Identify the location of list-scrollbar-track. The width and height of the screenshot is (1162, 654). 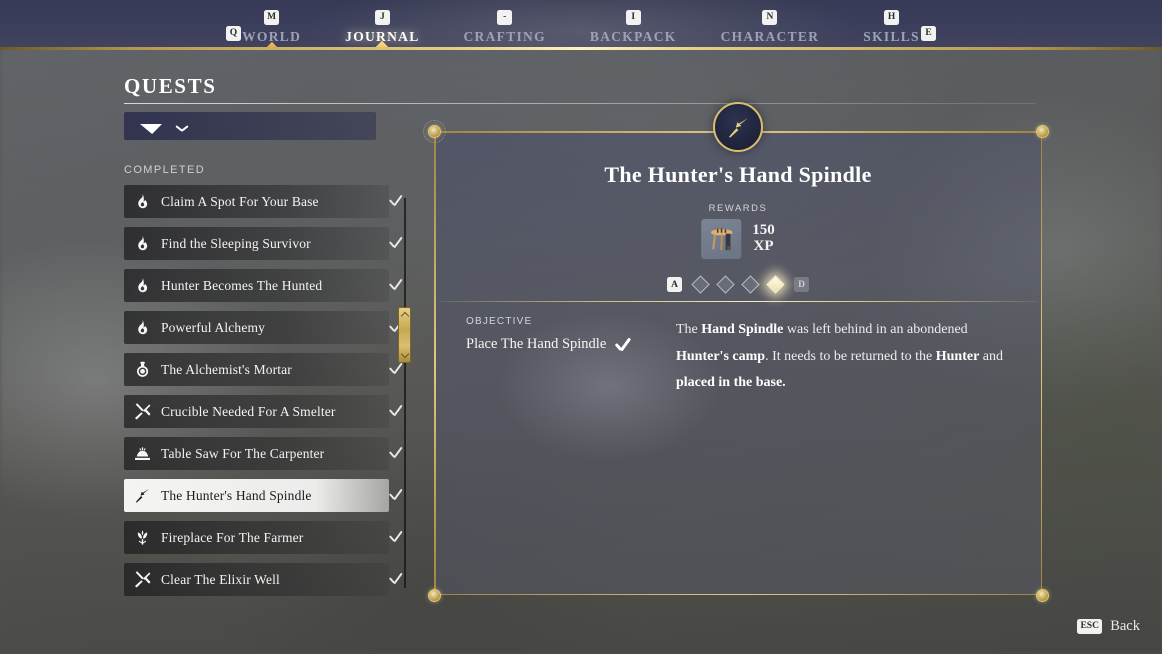
(405, 393).